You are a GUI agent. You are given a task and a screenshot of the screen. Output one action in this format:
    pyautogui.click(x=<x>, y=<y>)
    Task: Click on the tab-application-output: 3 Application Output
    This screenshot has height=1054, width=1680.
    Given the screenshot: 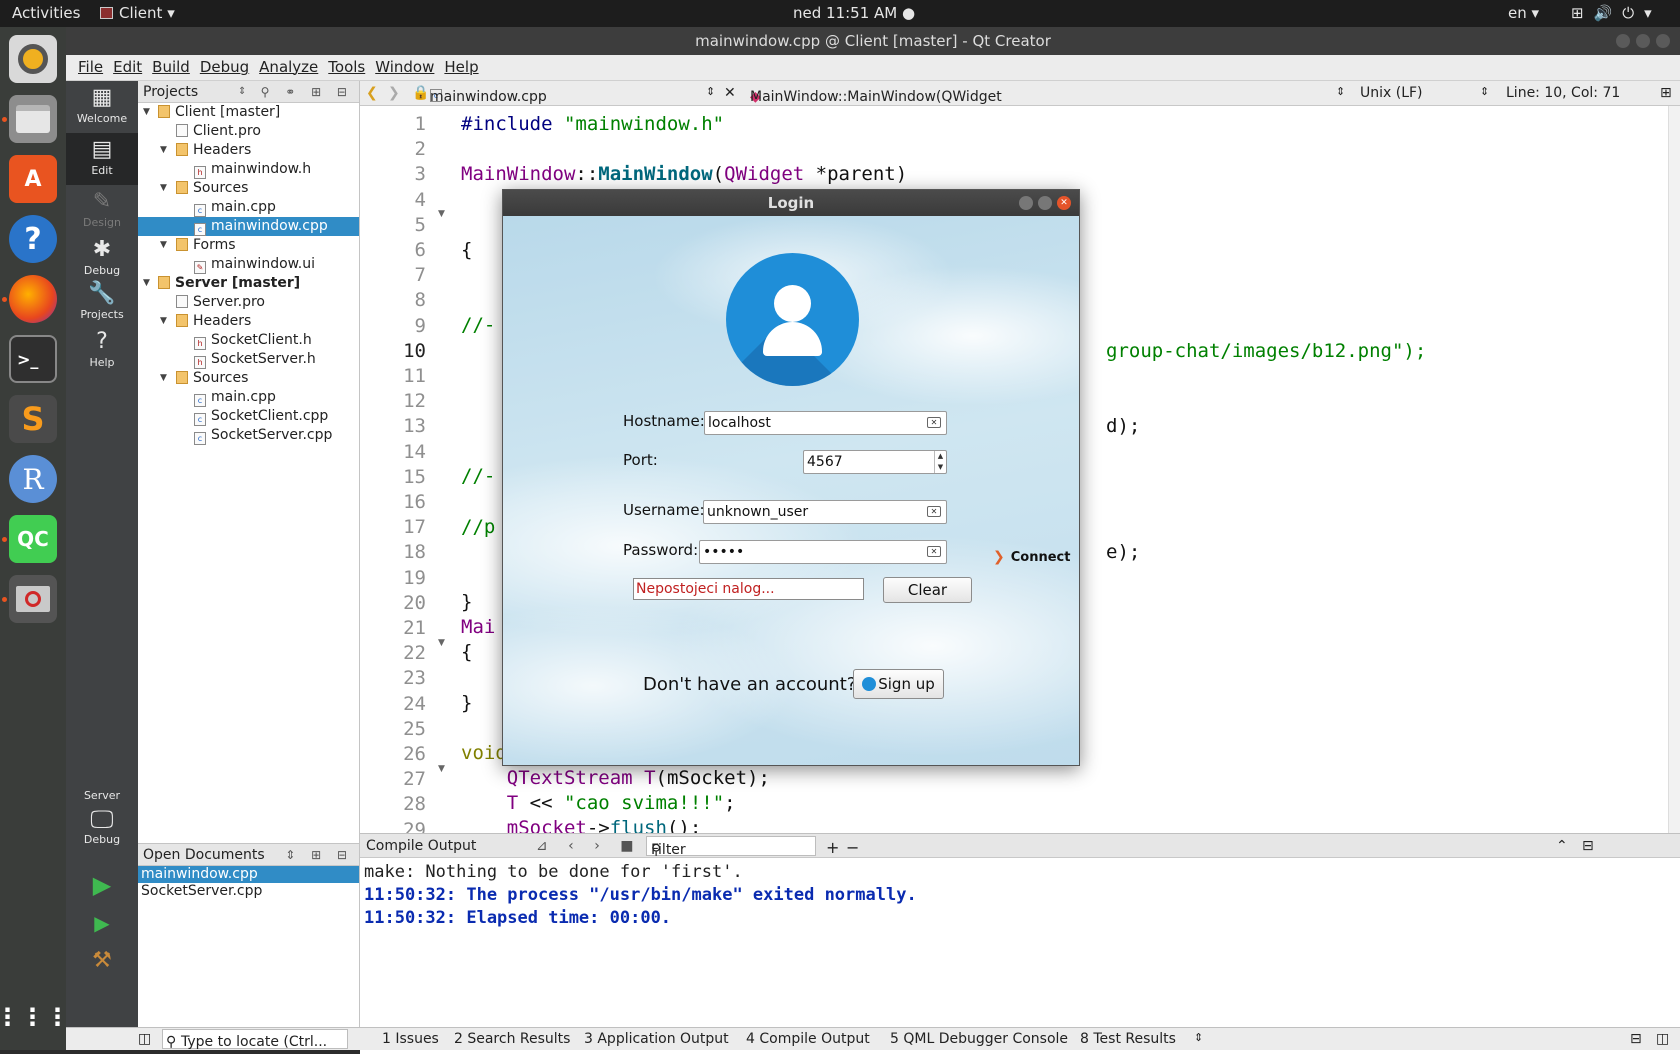 What is the action you would take?
    pyautogui.click(x=656, y=1039)
    